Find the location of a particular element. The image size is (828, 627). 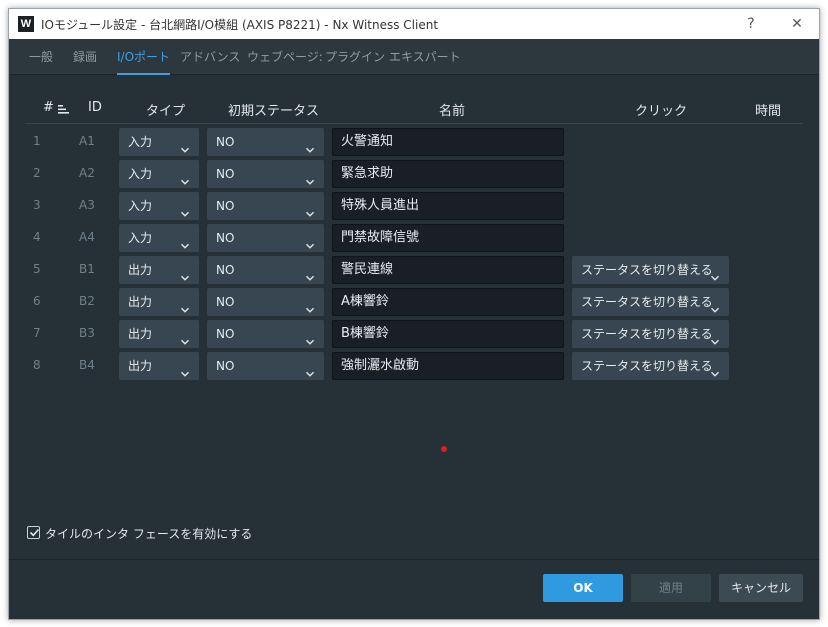

name-input: 特殊人員進出 is located at coordinates (448, 206).